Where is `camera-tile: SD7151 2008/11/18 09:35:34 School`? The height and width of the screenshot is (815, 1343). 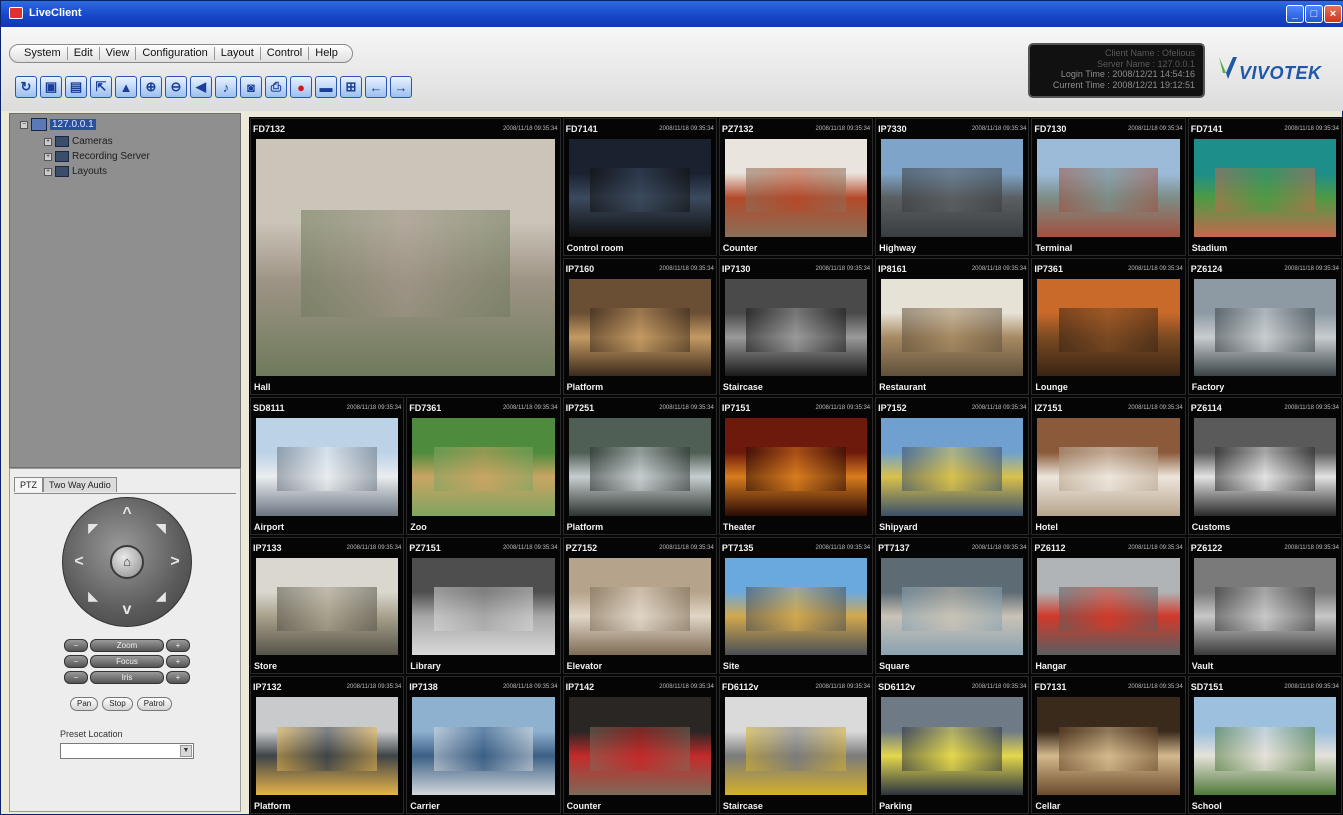 camera-tile: SD7151 2008/11/18 09:35:34 School is located at coordinates (1264, 745).